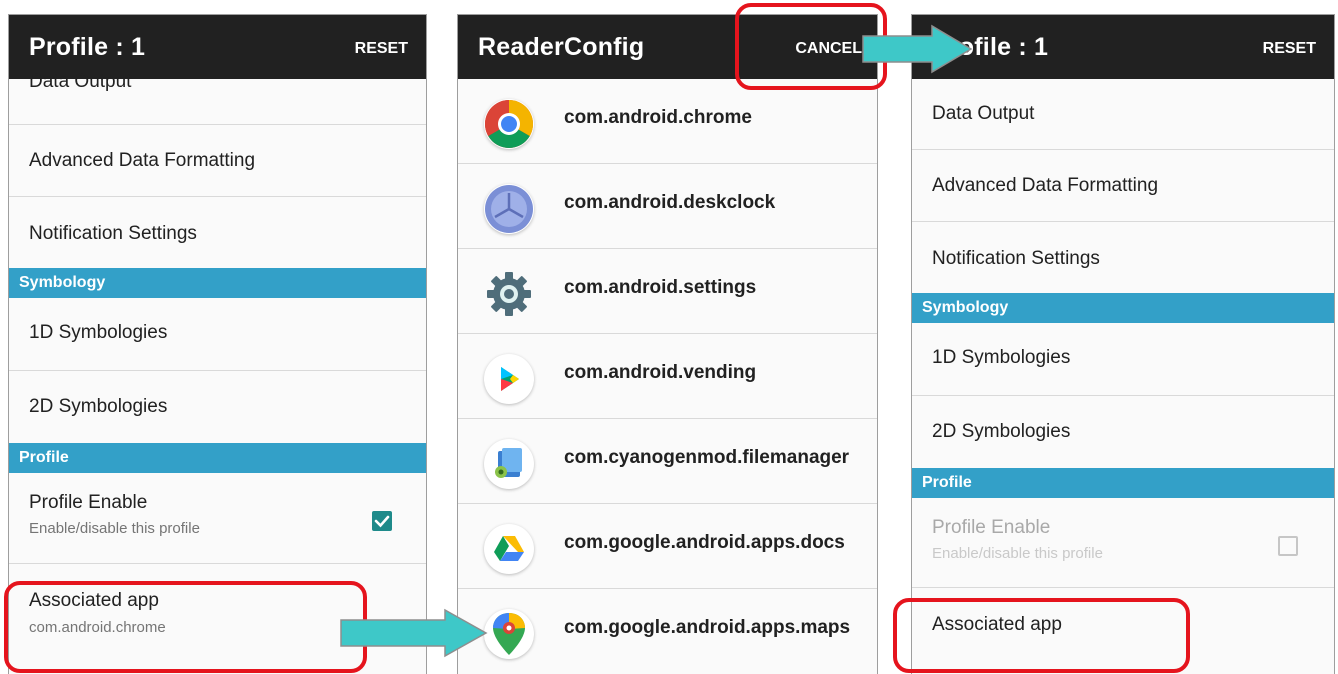  I want to click on chrome-icon, so click(509, 124).